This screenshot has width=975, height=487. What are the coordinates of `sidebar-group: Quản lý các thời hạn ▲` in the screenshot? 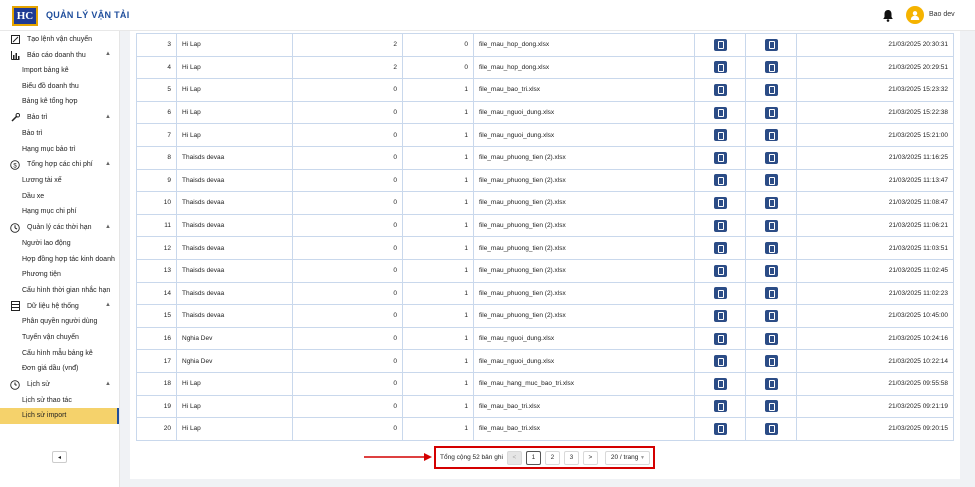 It's located at (59, 228).